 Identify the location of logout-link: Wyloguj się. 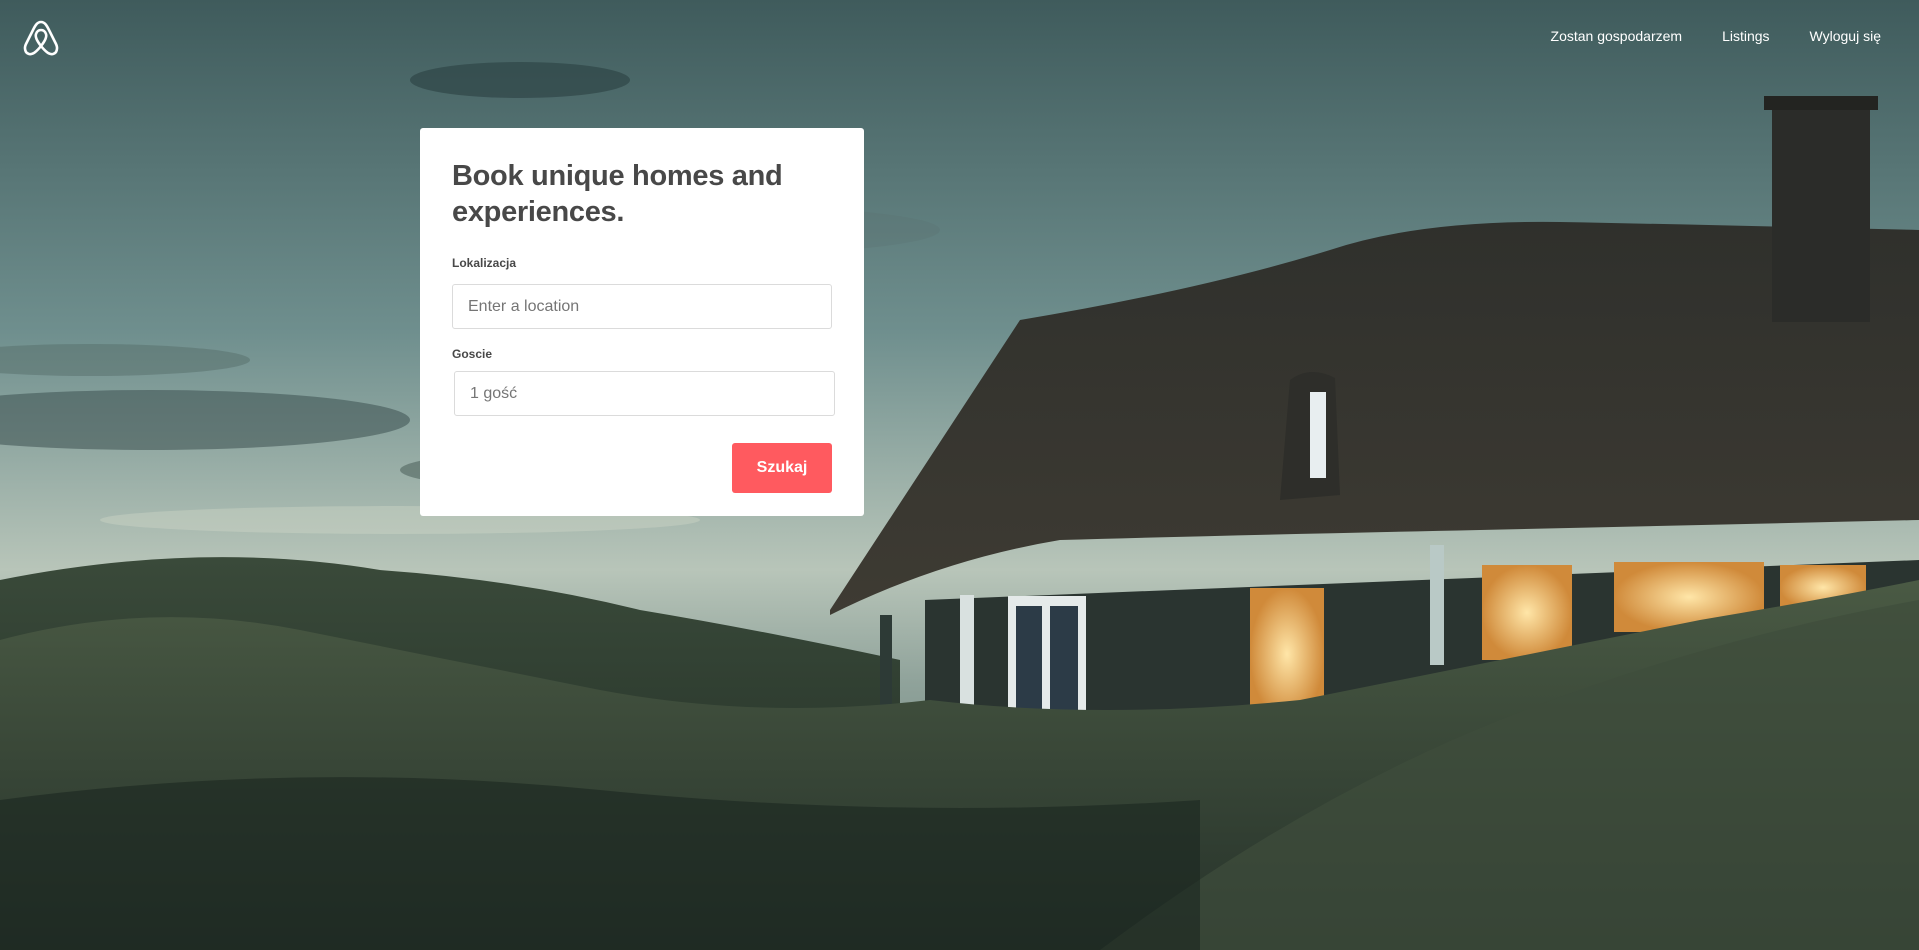
(1845, 36).